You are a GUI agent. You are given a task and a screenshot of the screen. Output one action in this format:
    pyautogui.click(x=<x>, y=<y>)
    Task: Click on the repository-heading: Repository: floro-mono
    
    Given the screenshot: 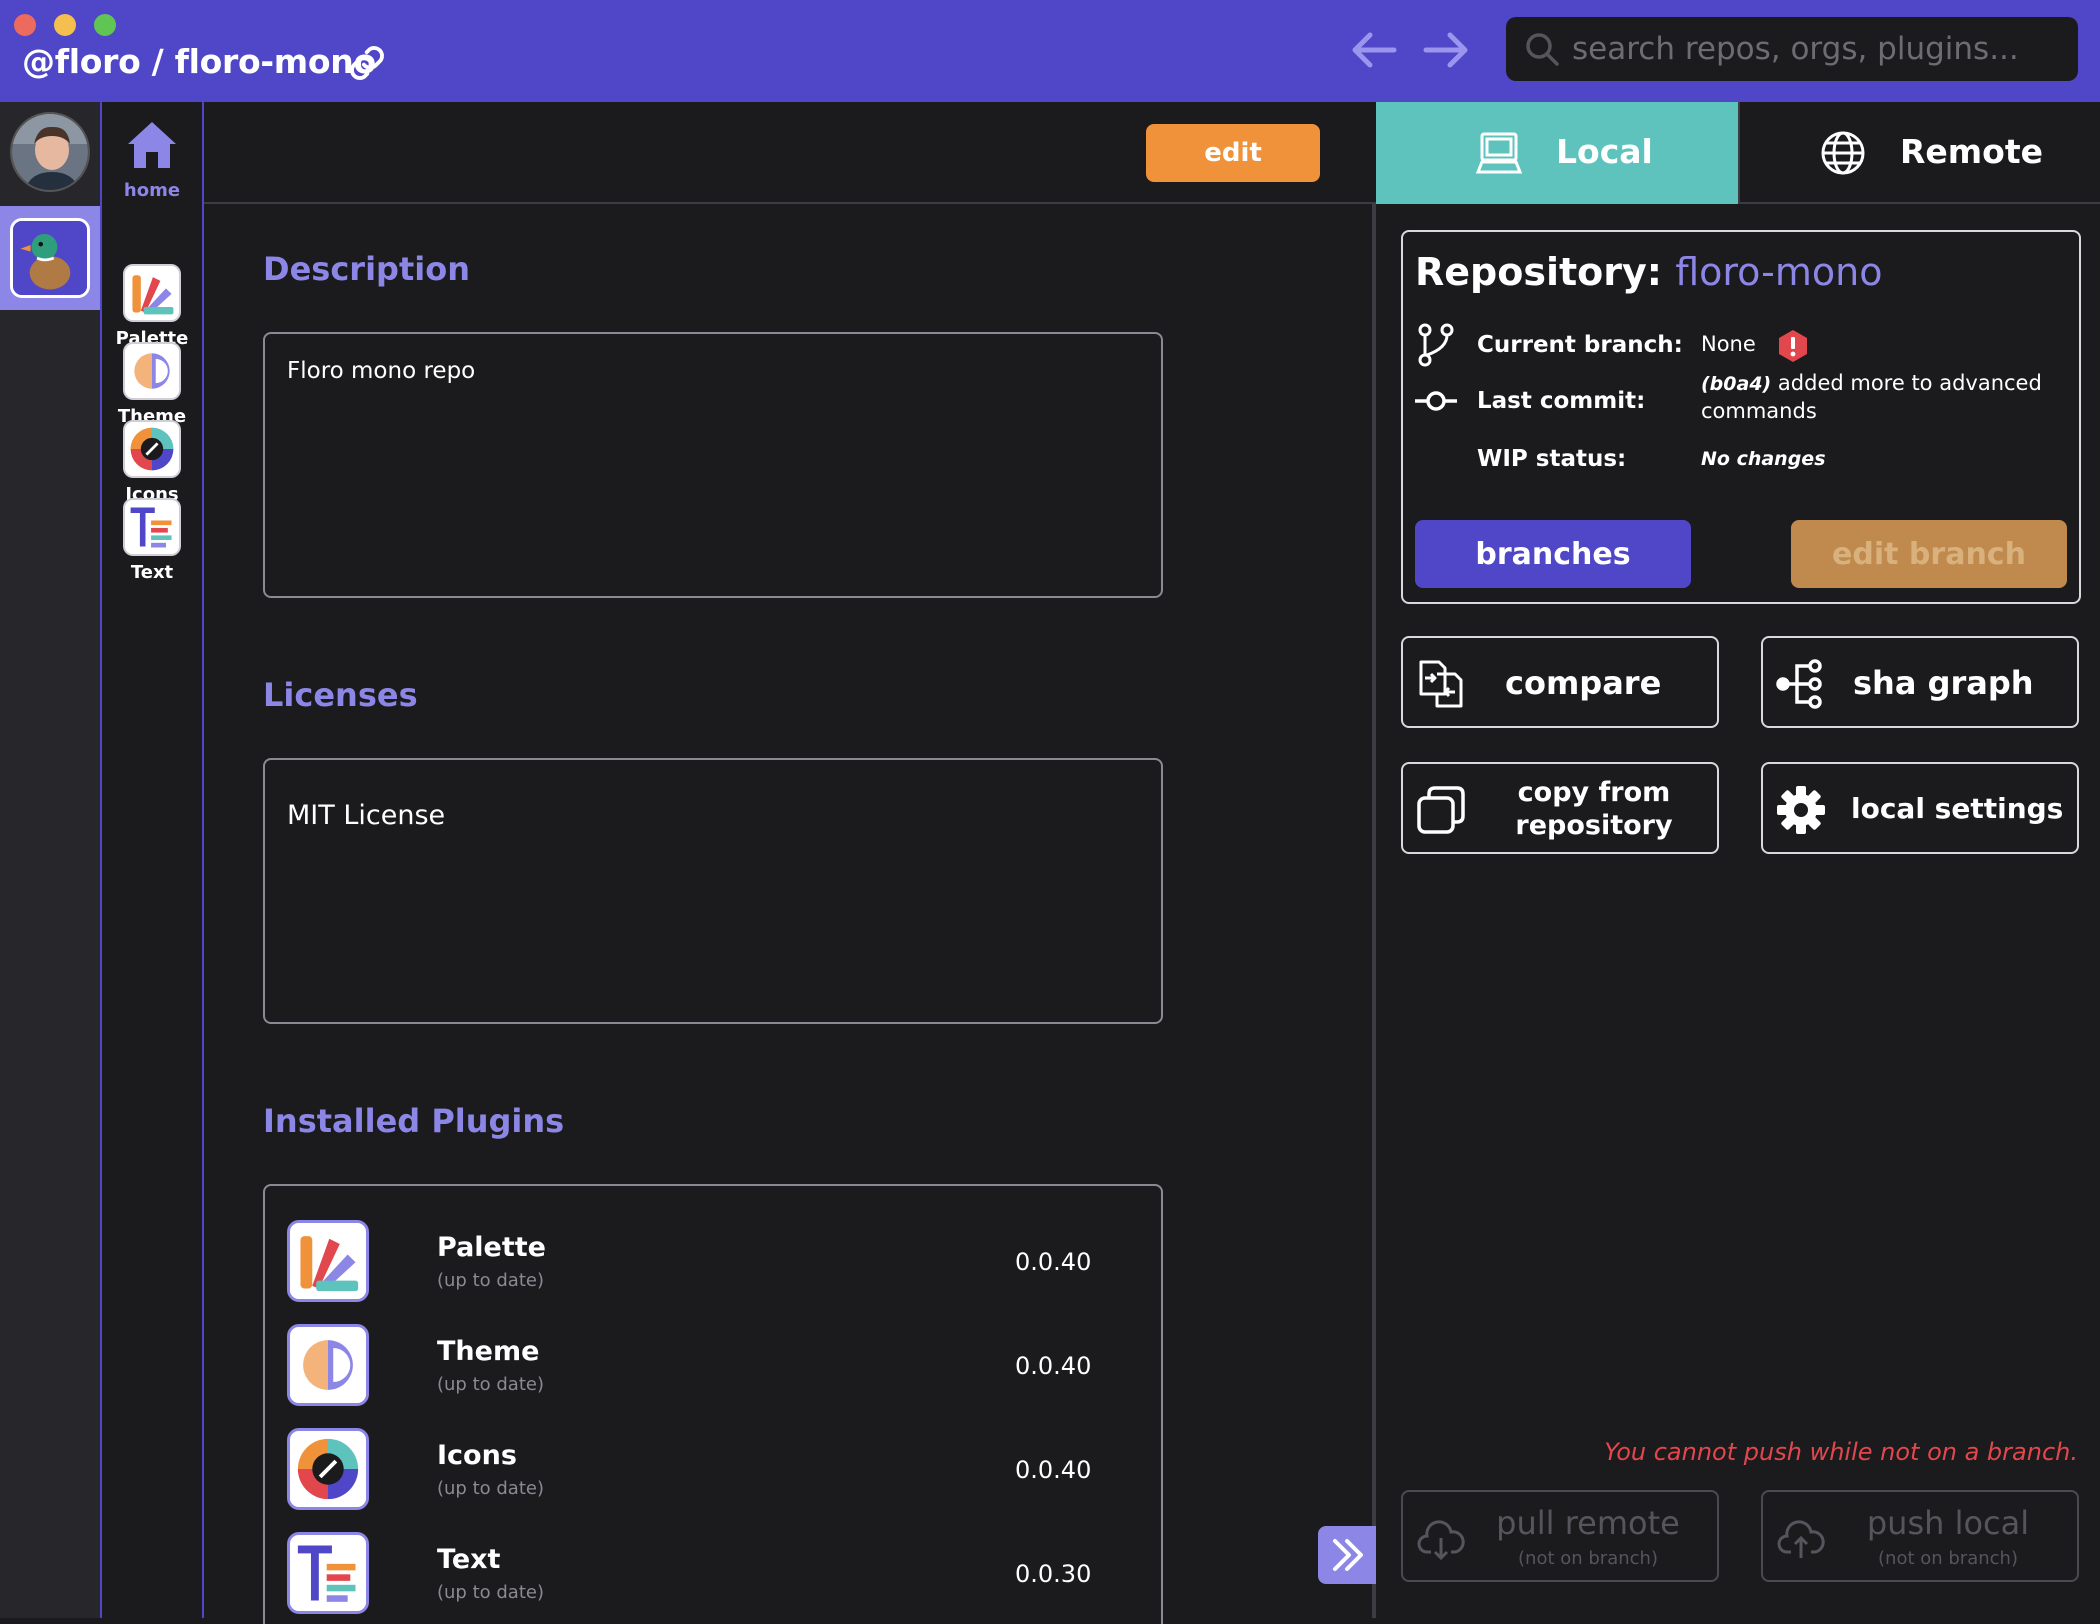 What is the action you would take?
    pyautogui.click(x=1648, y=272)
    